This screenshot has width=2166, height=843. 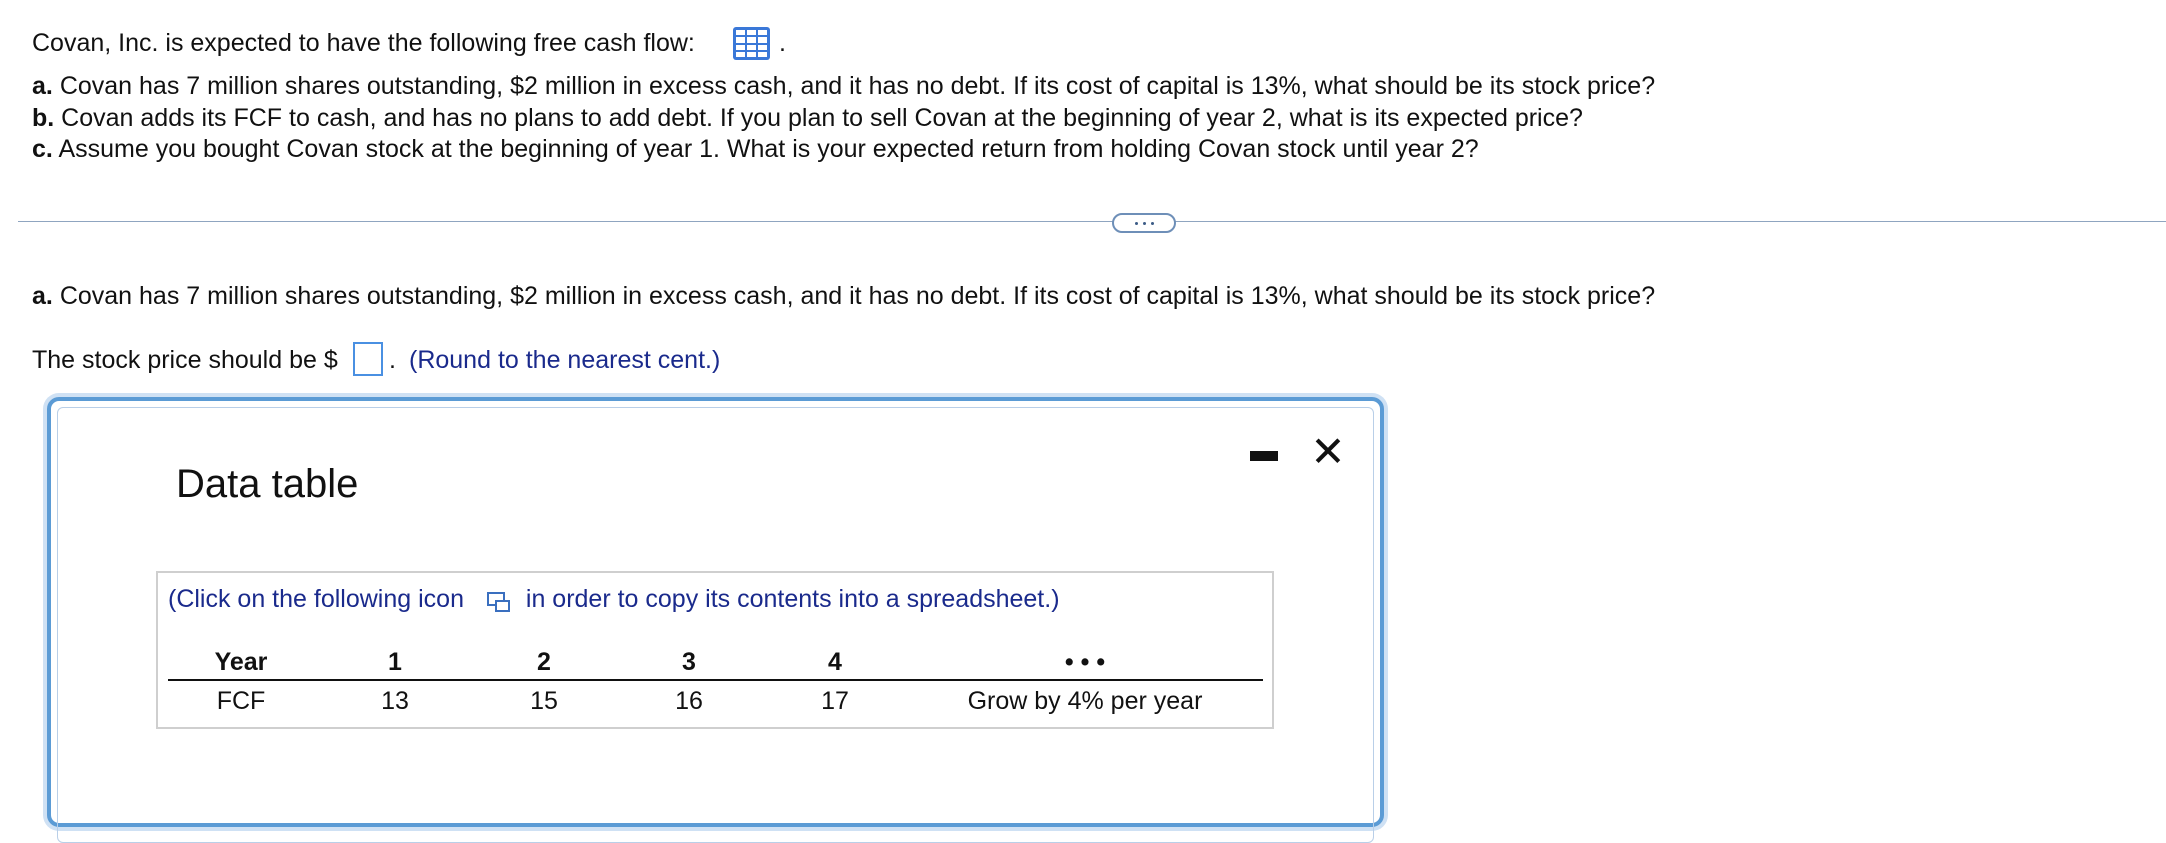 I want to click on header-year-1: 1, so click(x=395, y=662).